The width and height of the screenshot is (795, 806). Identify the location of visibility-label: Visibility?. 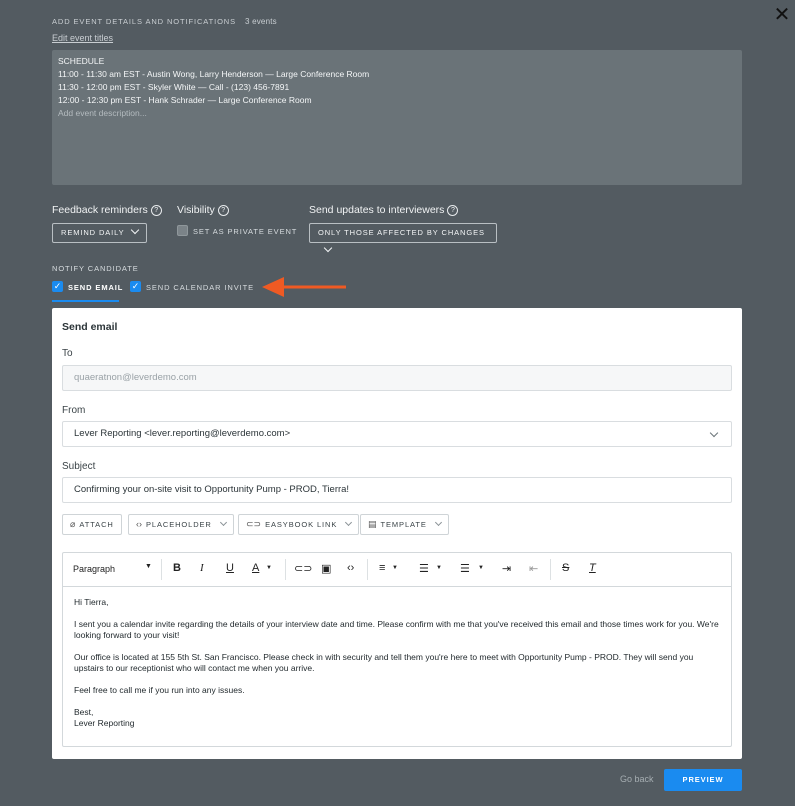
(203, 210).